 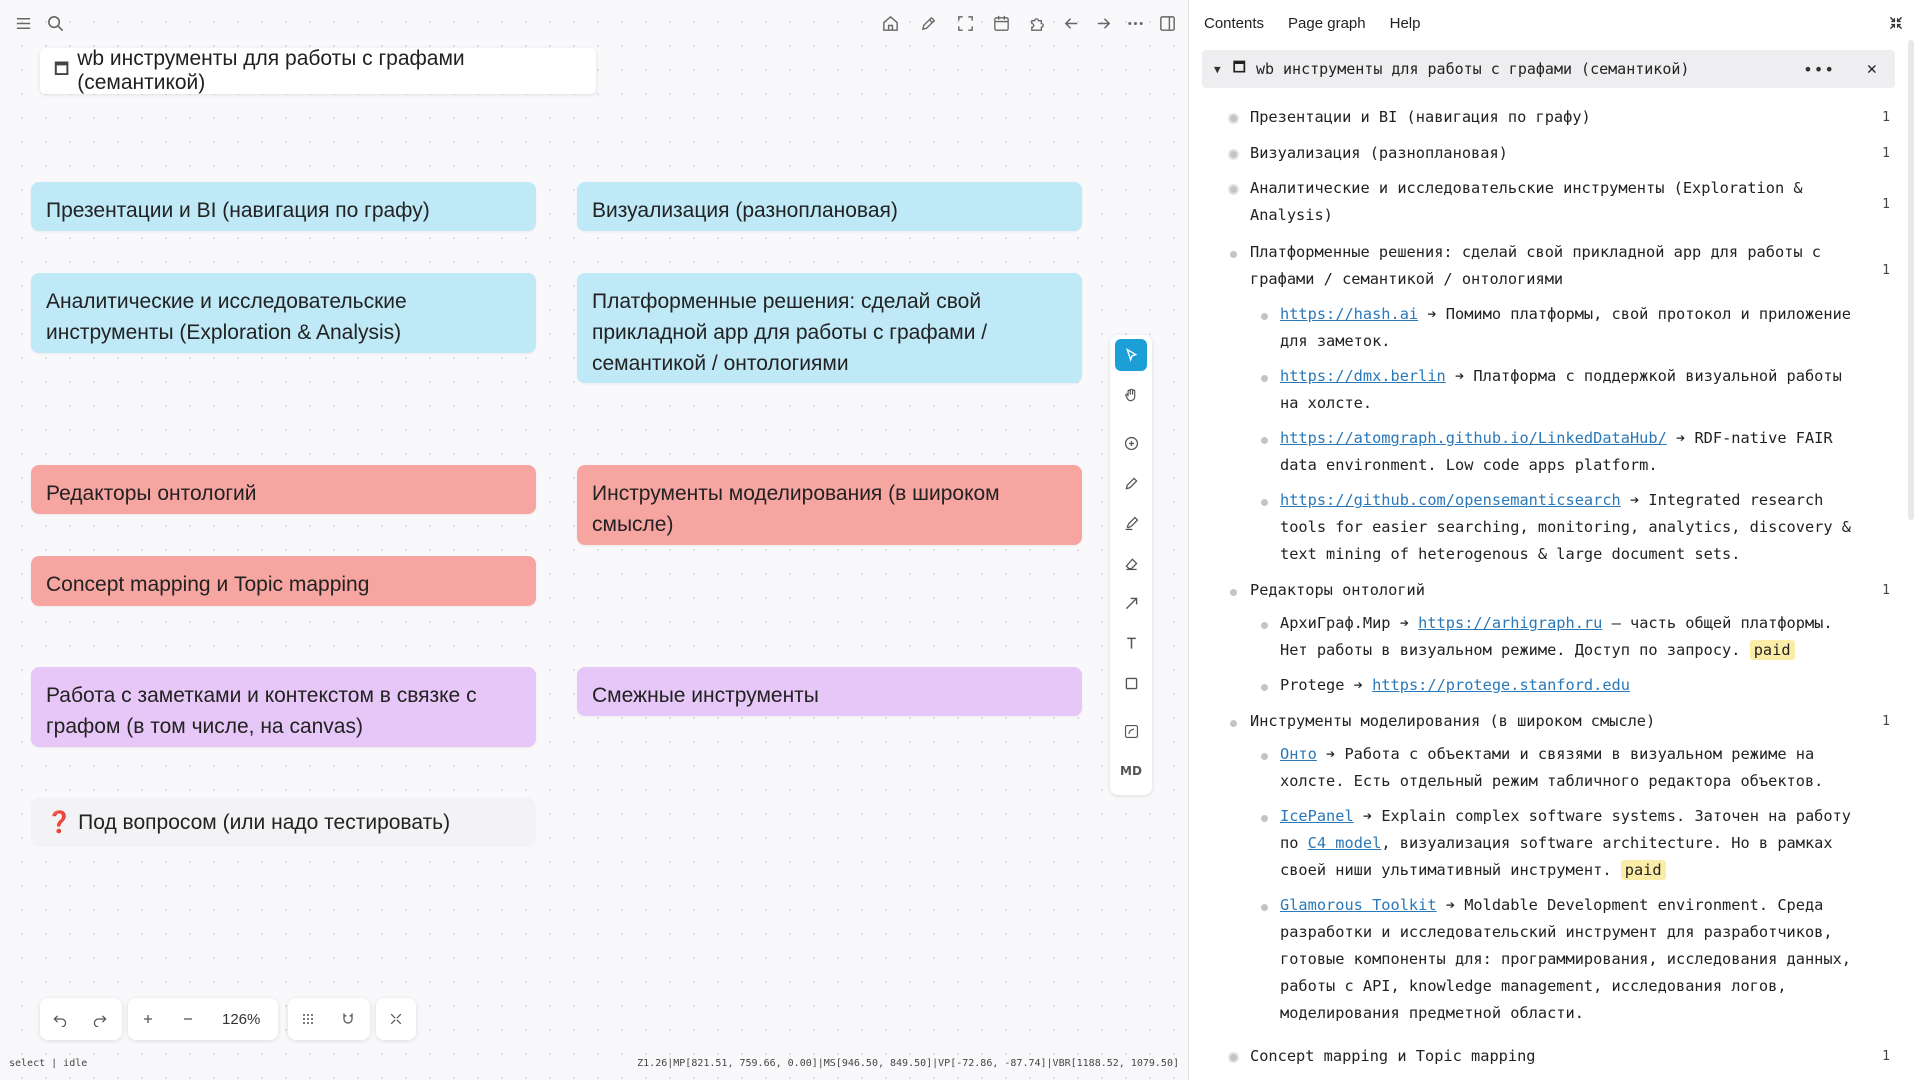 What do you see at coordinates (890, 23) in the screenshot?
I see `home-icon` at bounding box center [890, 23].